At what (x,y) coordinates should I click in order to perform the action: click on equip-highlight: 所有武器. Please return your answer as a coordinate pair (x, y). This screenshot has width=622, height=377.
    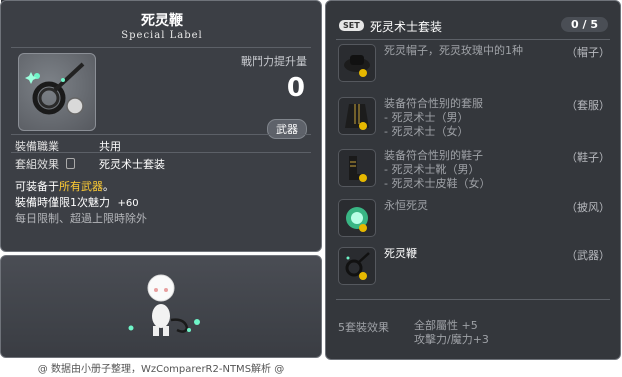
    Looking at the image, I should click on (81, 186).